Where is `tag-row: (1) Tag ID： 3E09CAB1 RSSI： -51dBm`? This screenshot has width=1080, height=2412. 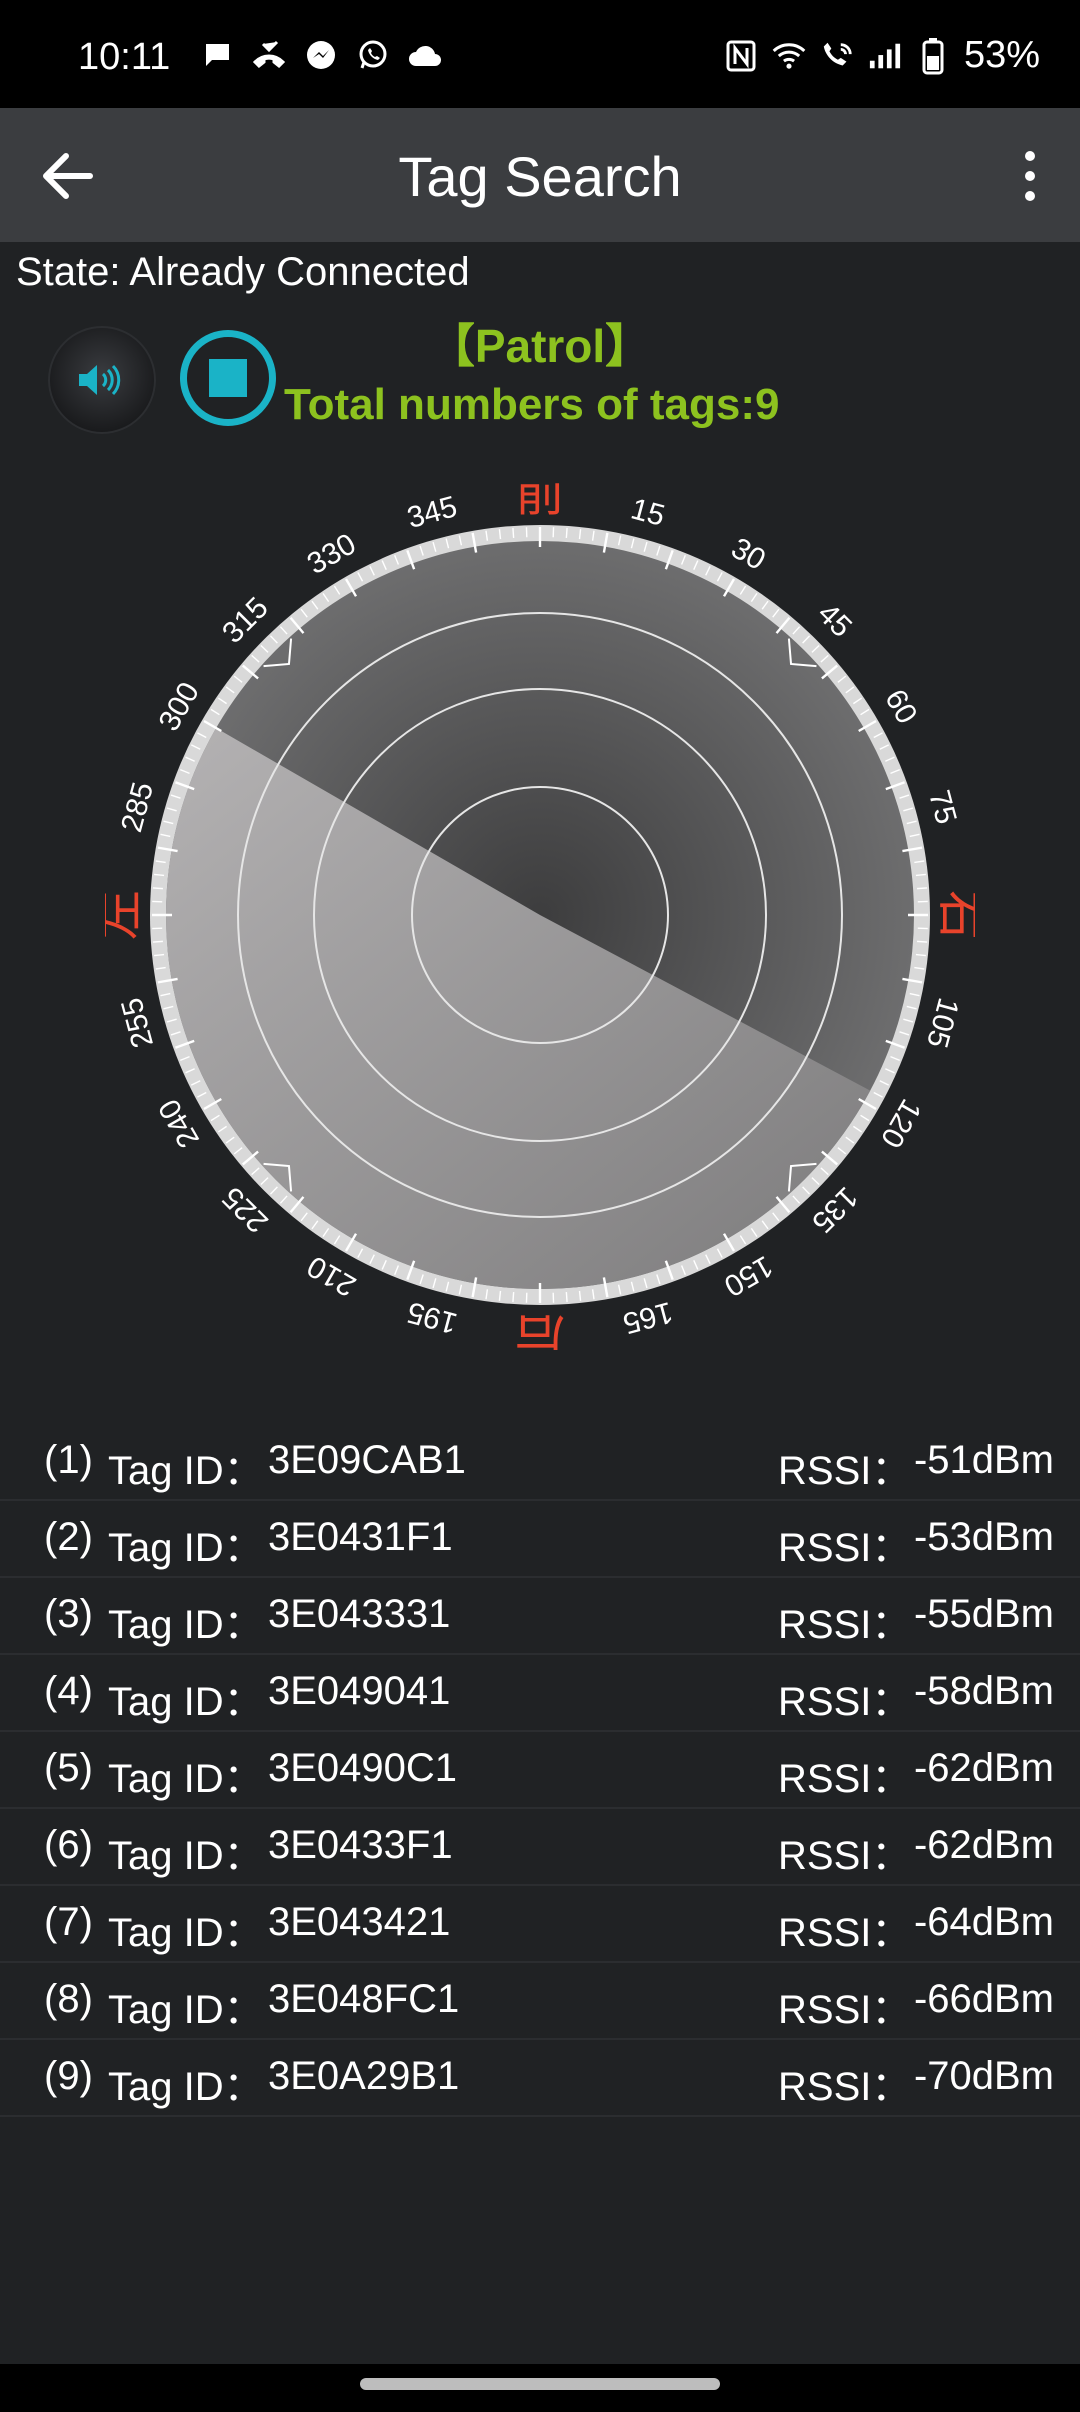 tag-row: (1) Tag ID： 3E09CAB1 RSSI： -51dBm is located at coordinates (540, 1462).